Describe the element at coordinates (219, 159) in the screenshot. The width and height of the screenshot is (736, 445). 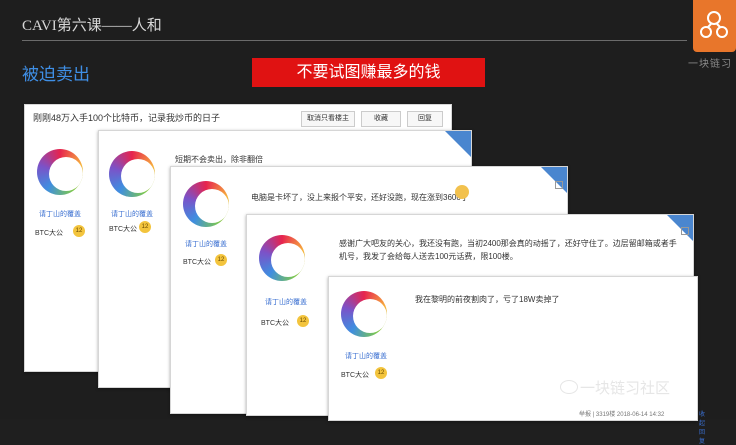
I see `post-content: 短期不会卖出，除非翻倍` at that location.